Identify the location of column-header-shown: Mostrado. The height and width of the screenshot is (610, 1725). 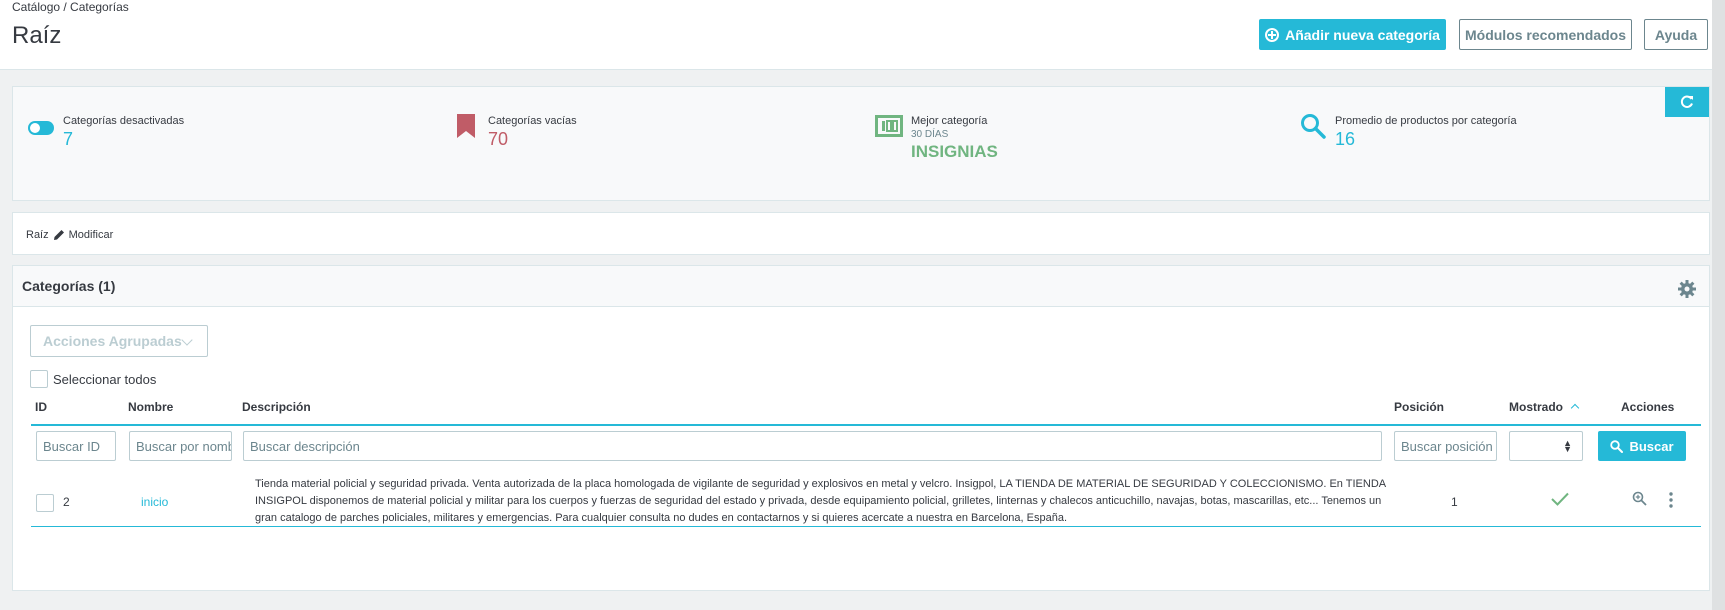
(1544, 407).